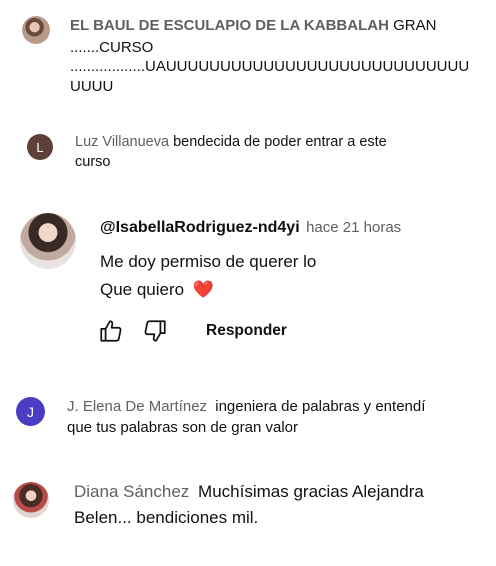 Image resolution: width=496 pixels, height=566 pixels. Describe the element at coordinates (182, 427) in the screenshot. I see `comment-4-text-2: que tus palabras son de gran valor` at that location.